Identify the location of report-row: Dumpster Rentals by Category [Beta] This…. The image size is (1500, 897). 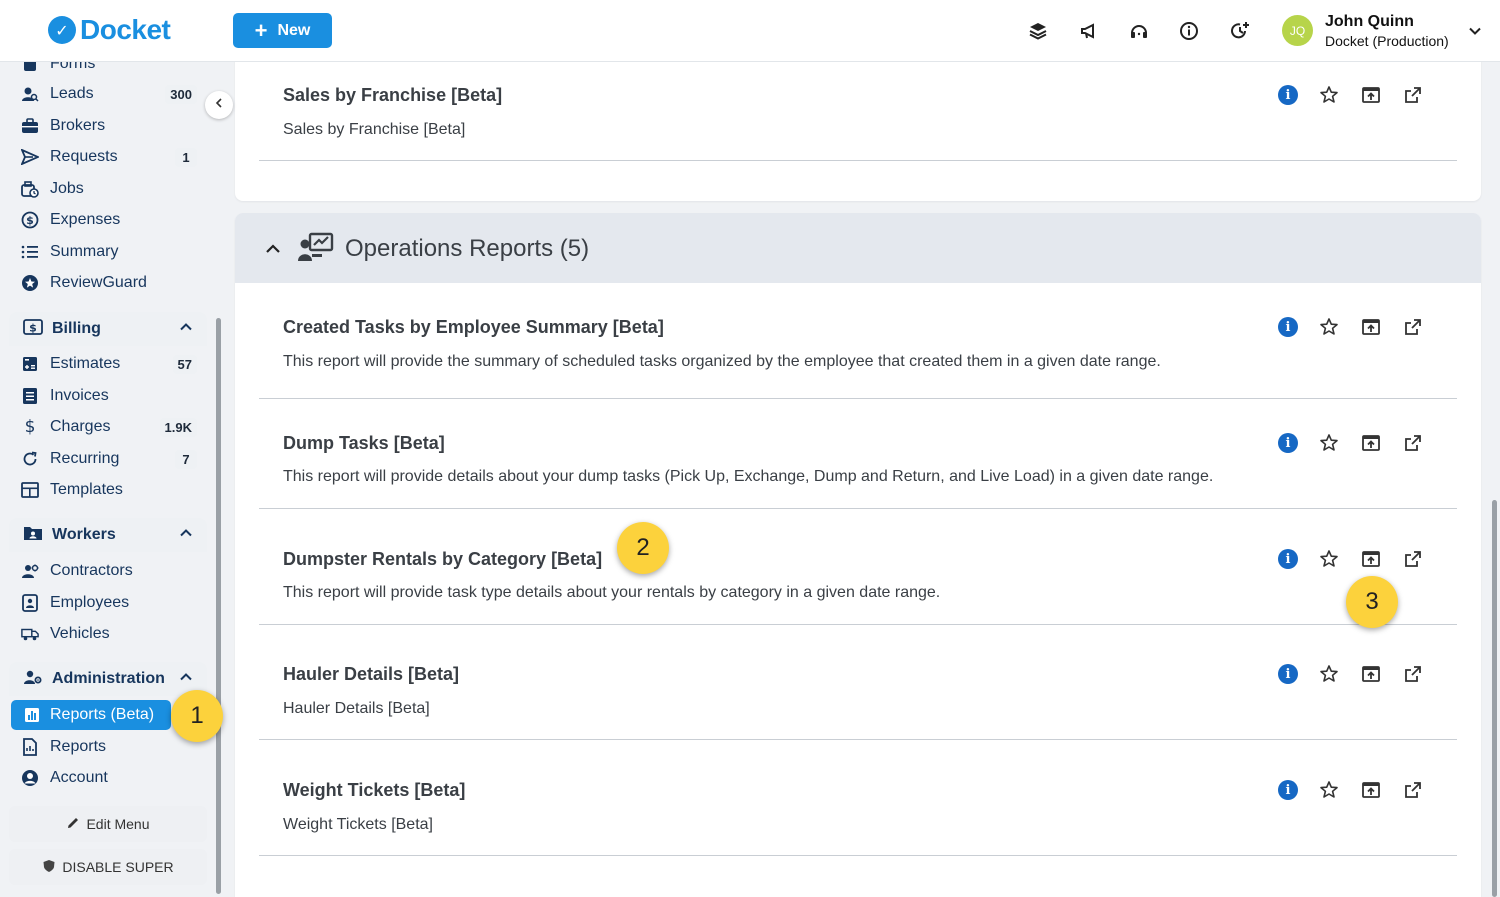
(858, 567).